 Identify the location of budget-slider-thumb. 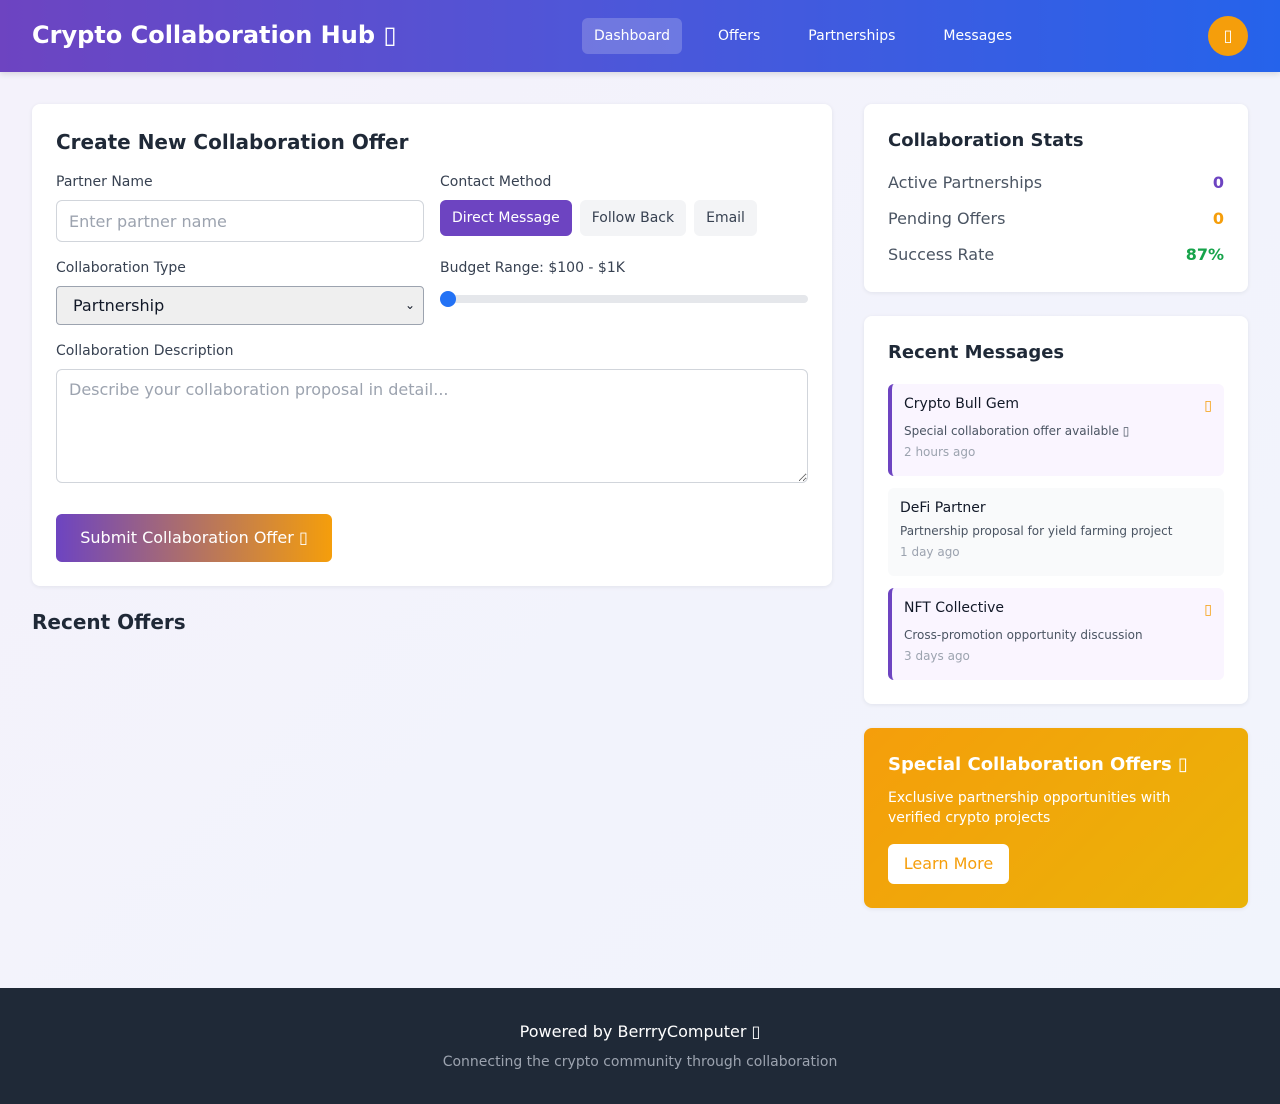
(448, 299).